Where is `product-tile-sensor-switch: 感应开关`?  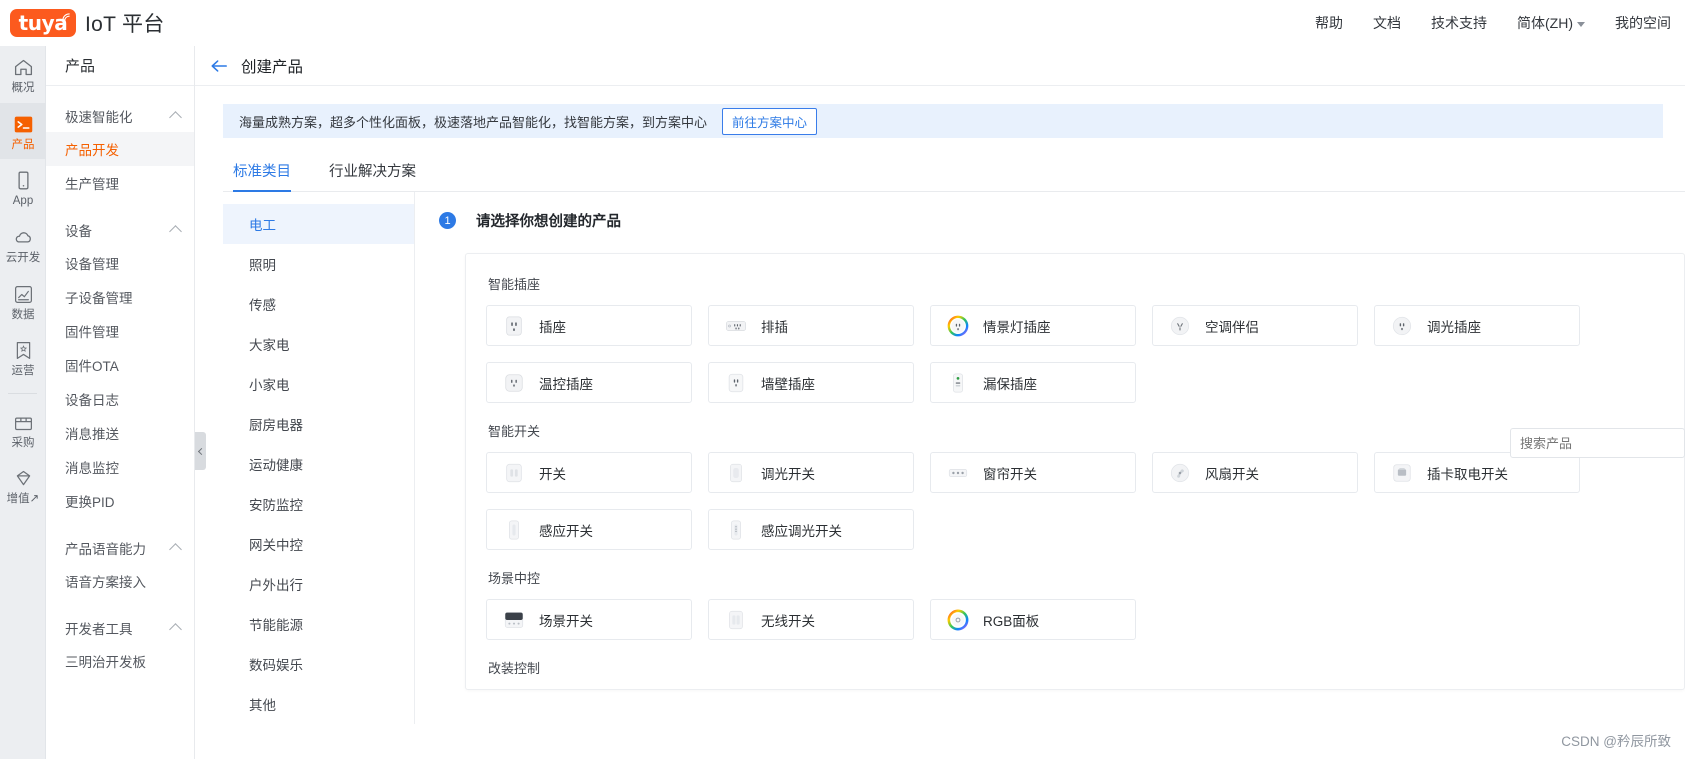
product-tile-sensor-switch: 感应开关 is located at coordinates (589, 529).